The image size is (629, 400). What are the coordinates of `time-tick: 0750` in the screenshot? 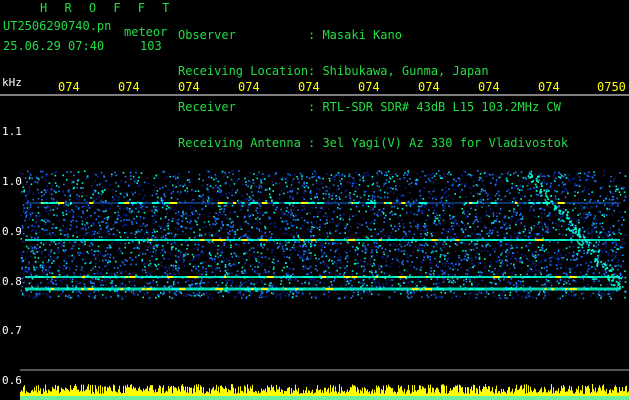 It's located at (611, 87).